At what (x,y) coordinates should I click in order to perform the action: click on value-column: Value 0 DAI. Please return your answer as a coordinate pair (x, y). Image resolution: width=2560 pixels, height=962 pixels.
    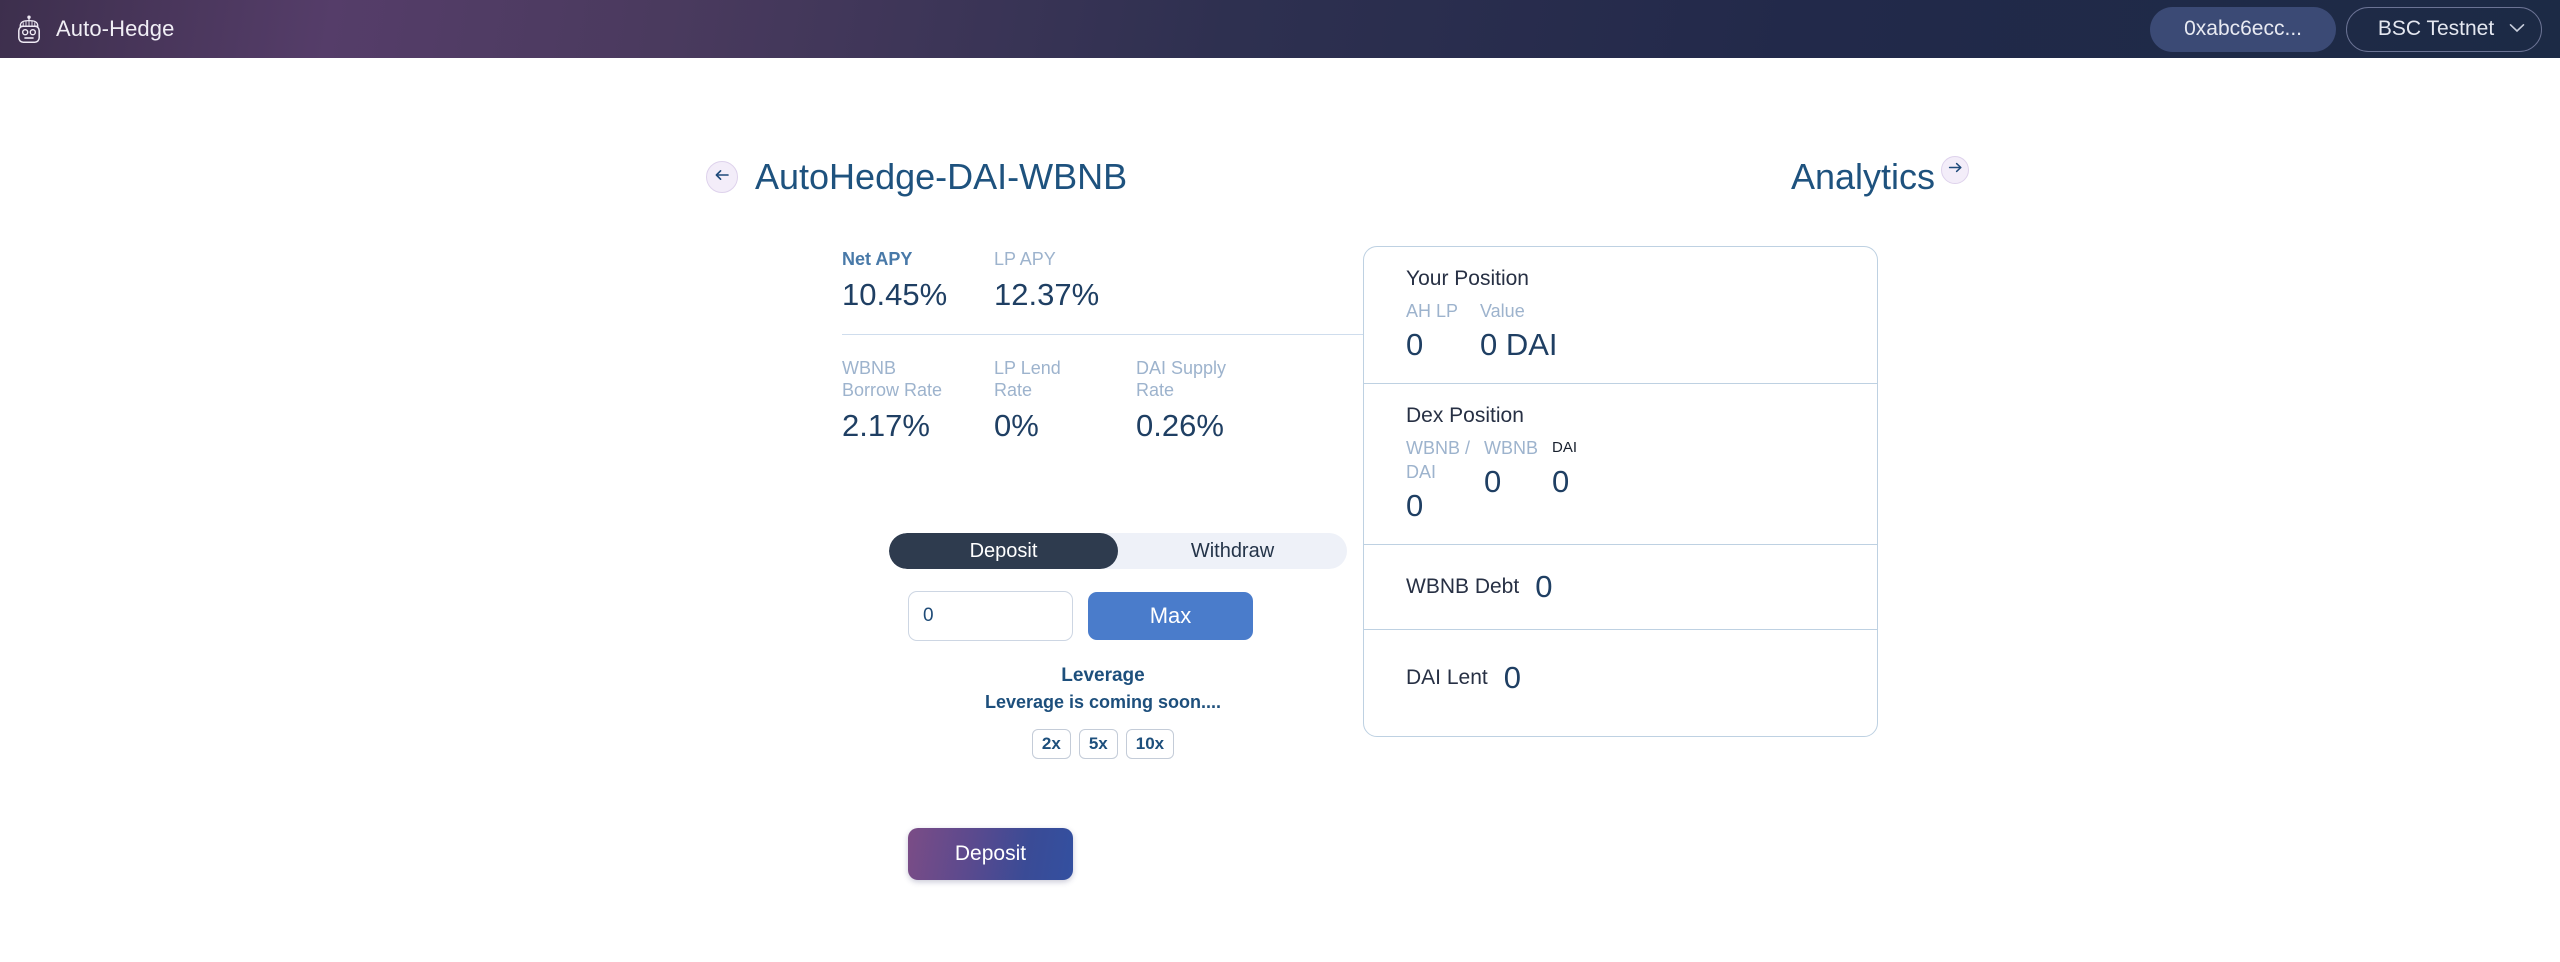
    Looking at the image, I should click on (1519, 332).